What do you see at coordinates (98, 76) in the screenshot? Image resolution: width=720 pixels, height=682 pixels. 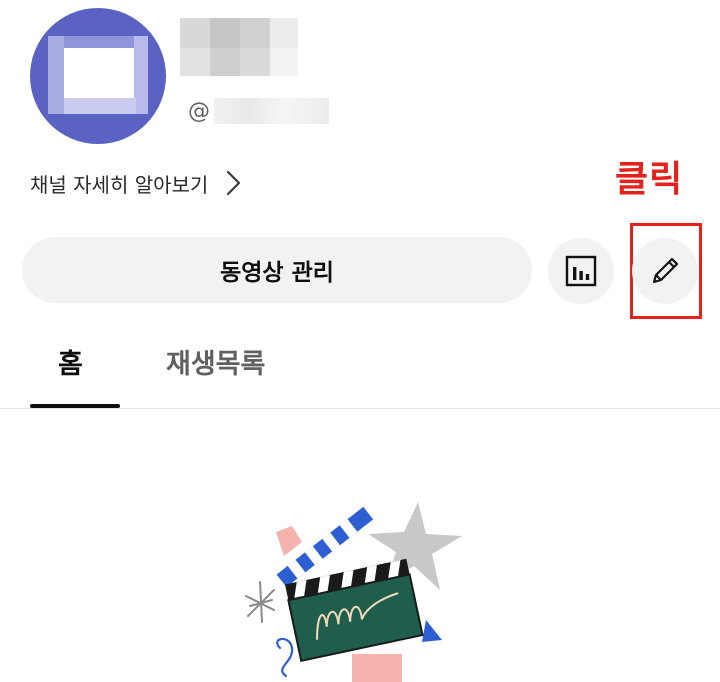 I see `channel-avatar` at bounding box center [98, 76].